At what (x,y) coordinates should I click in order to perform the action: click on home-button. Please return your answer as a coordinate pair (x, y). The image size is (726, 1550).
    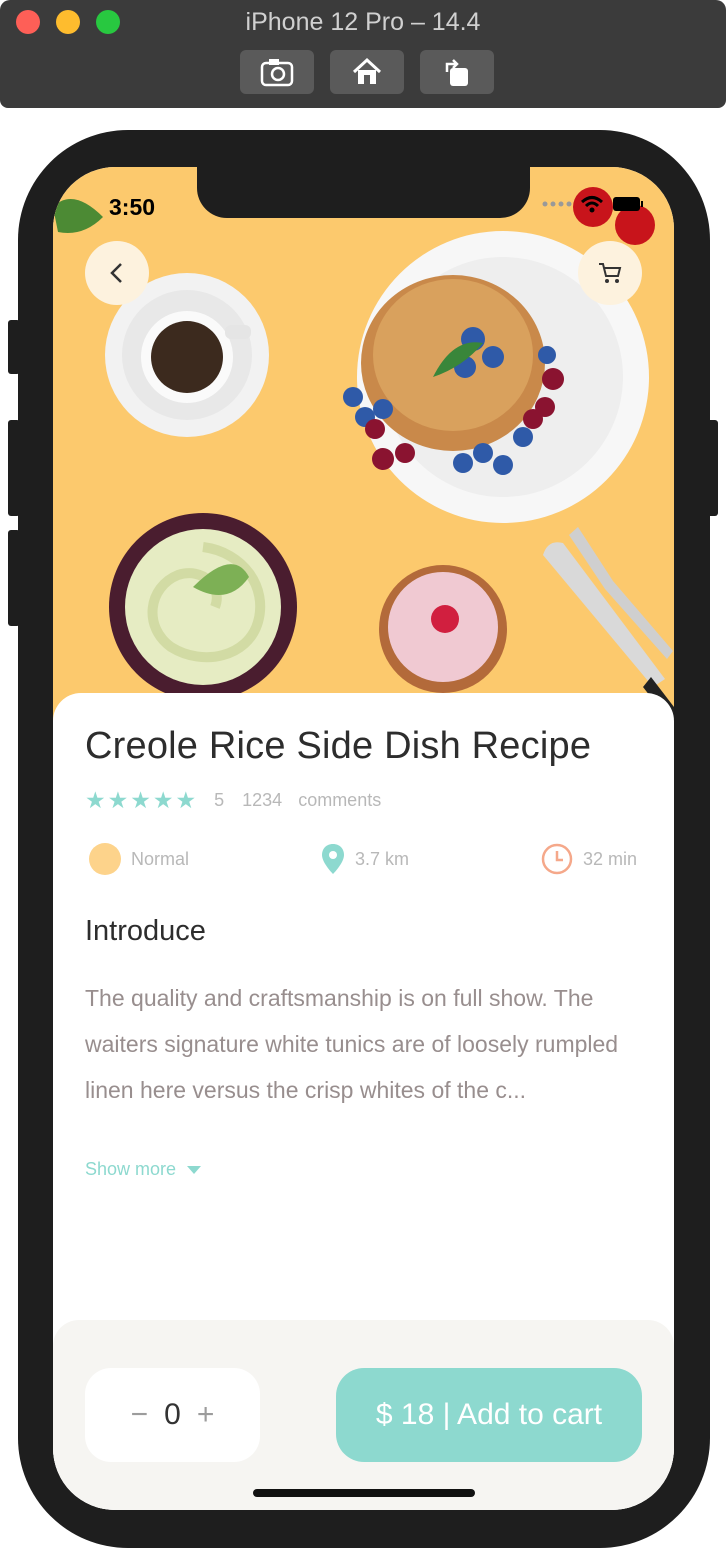
    Looking at the image, I should click on (367, 72).